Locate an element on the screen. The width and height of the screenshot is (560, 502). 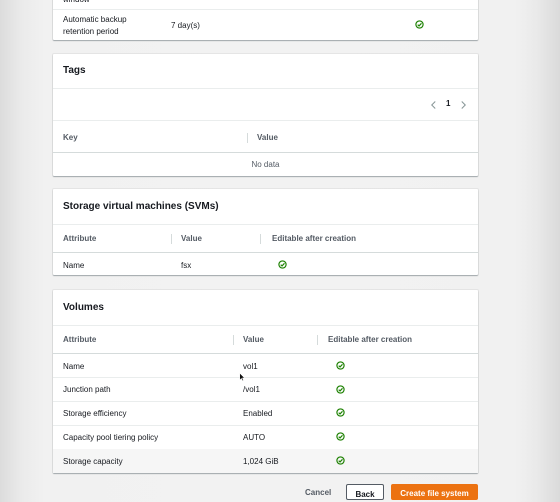
tags-title: Tags is located at coordinates (74, 70).